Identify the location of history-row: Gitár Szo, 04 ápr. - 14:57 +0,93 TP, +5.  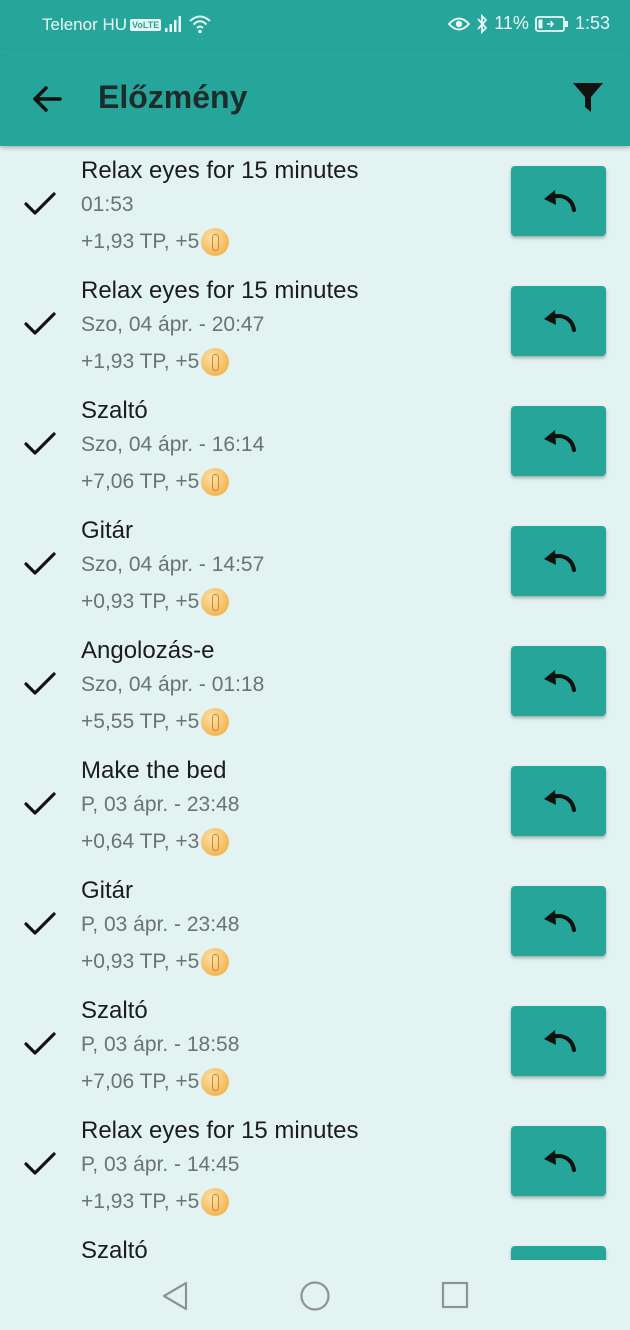
(315, 566).